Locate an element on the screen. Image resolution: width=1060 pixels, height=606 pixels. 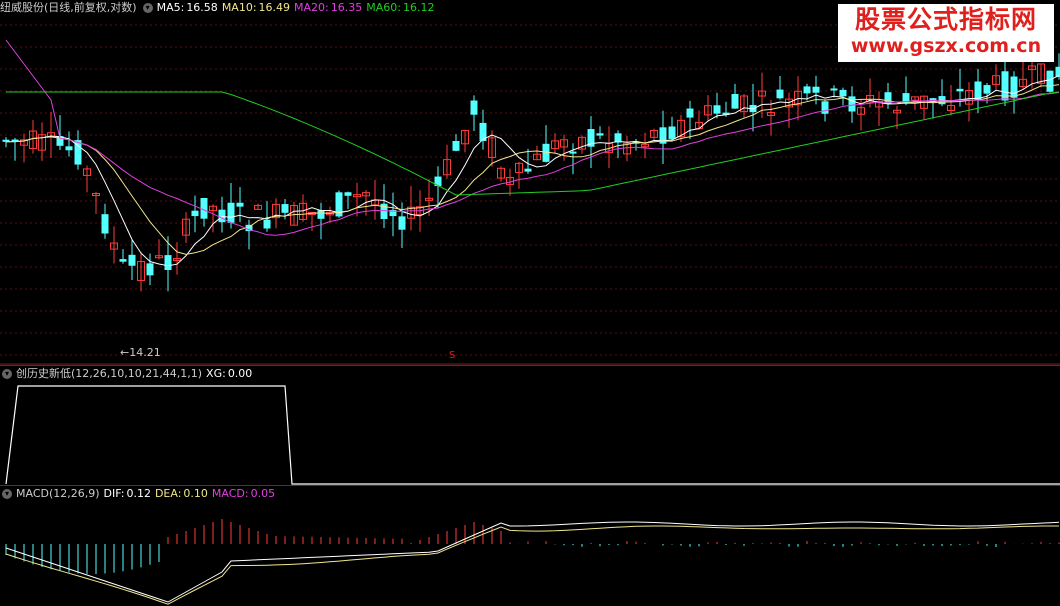
watermark-logo: 股票公式指标网 www.gszx.com.cn is located at coordinates (946, 33).